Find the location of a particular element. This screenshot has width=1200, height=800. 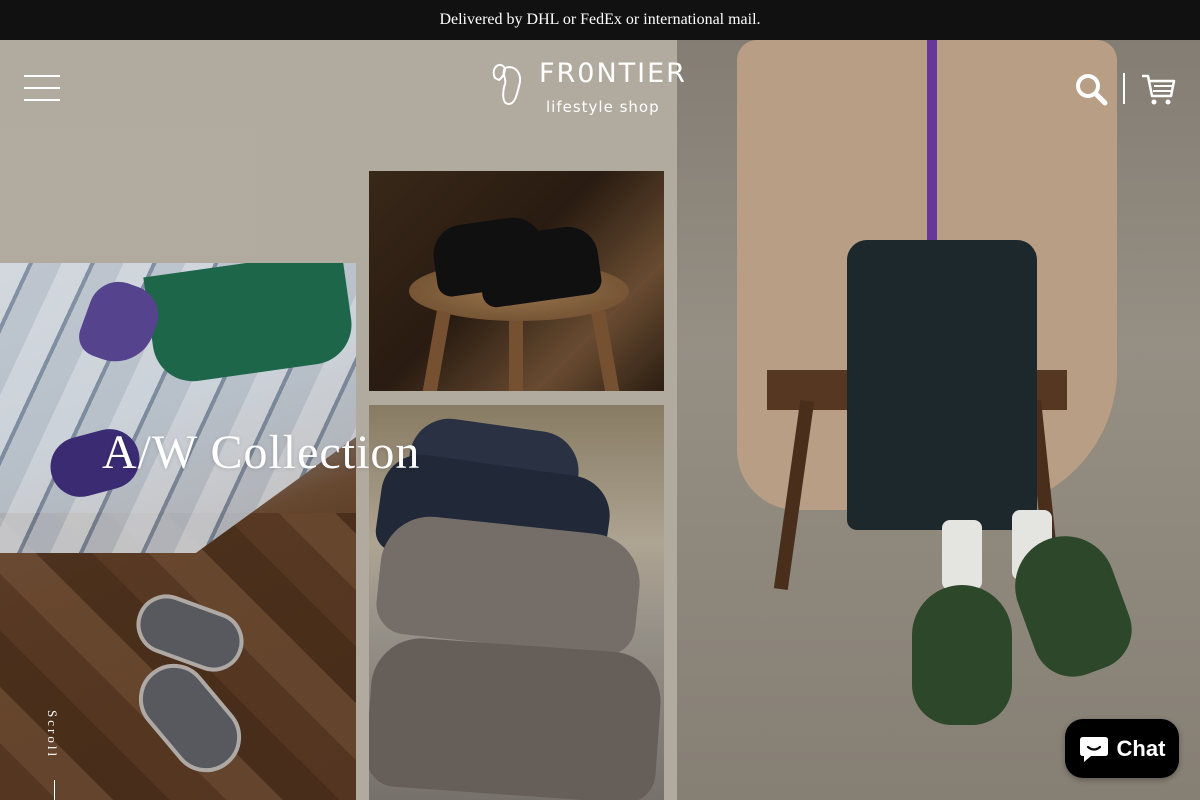

header-divider is located at coordinates (1124, 88).